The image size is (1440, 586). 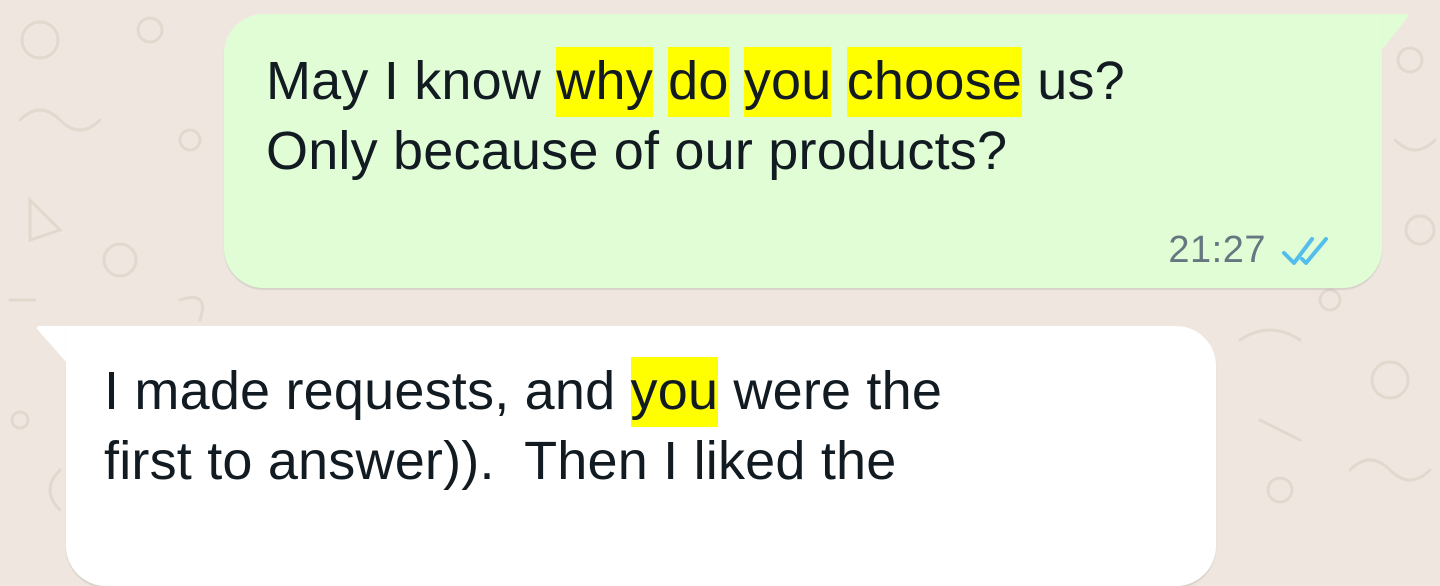 What do you see at coordinates (637, 151) in the screenshot?
I see `message-text-line: Only because of our products?` at bounding box center [637, 151].